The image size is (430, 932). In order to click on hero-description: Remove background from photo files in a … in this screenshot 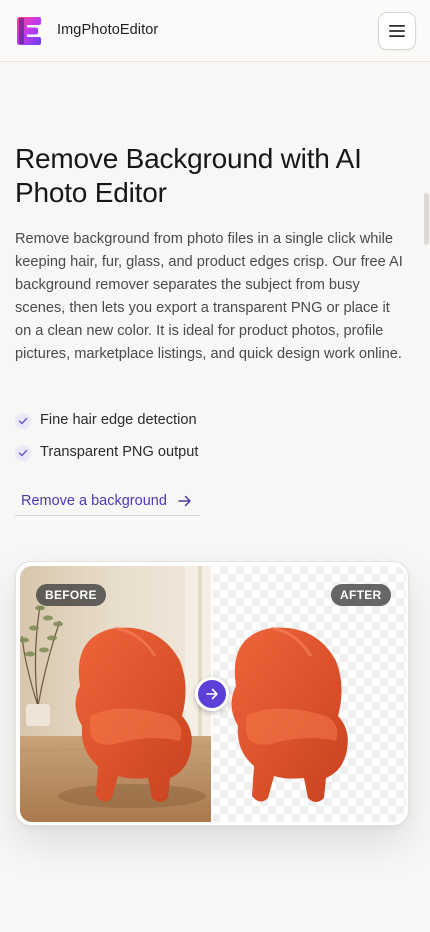, I will do `click(209, 296)`.